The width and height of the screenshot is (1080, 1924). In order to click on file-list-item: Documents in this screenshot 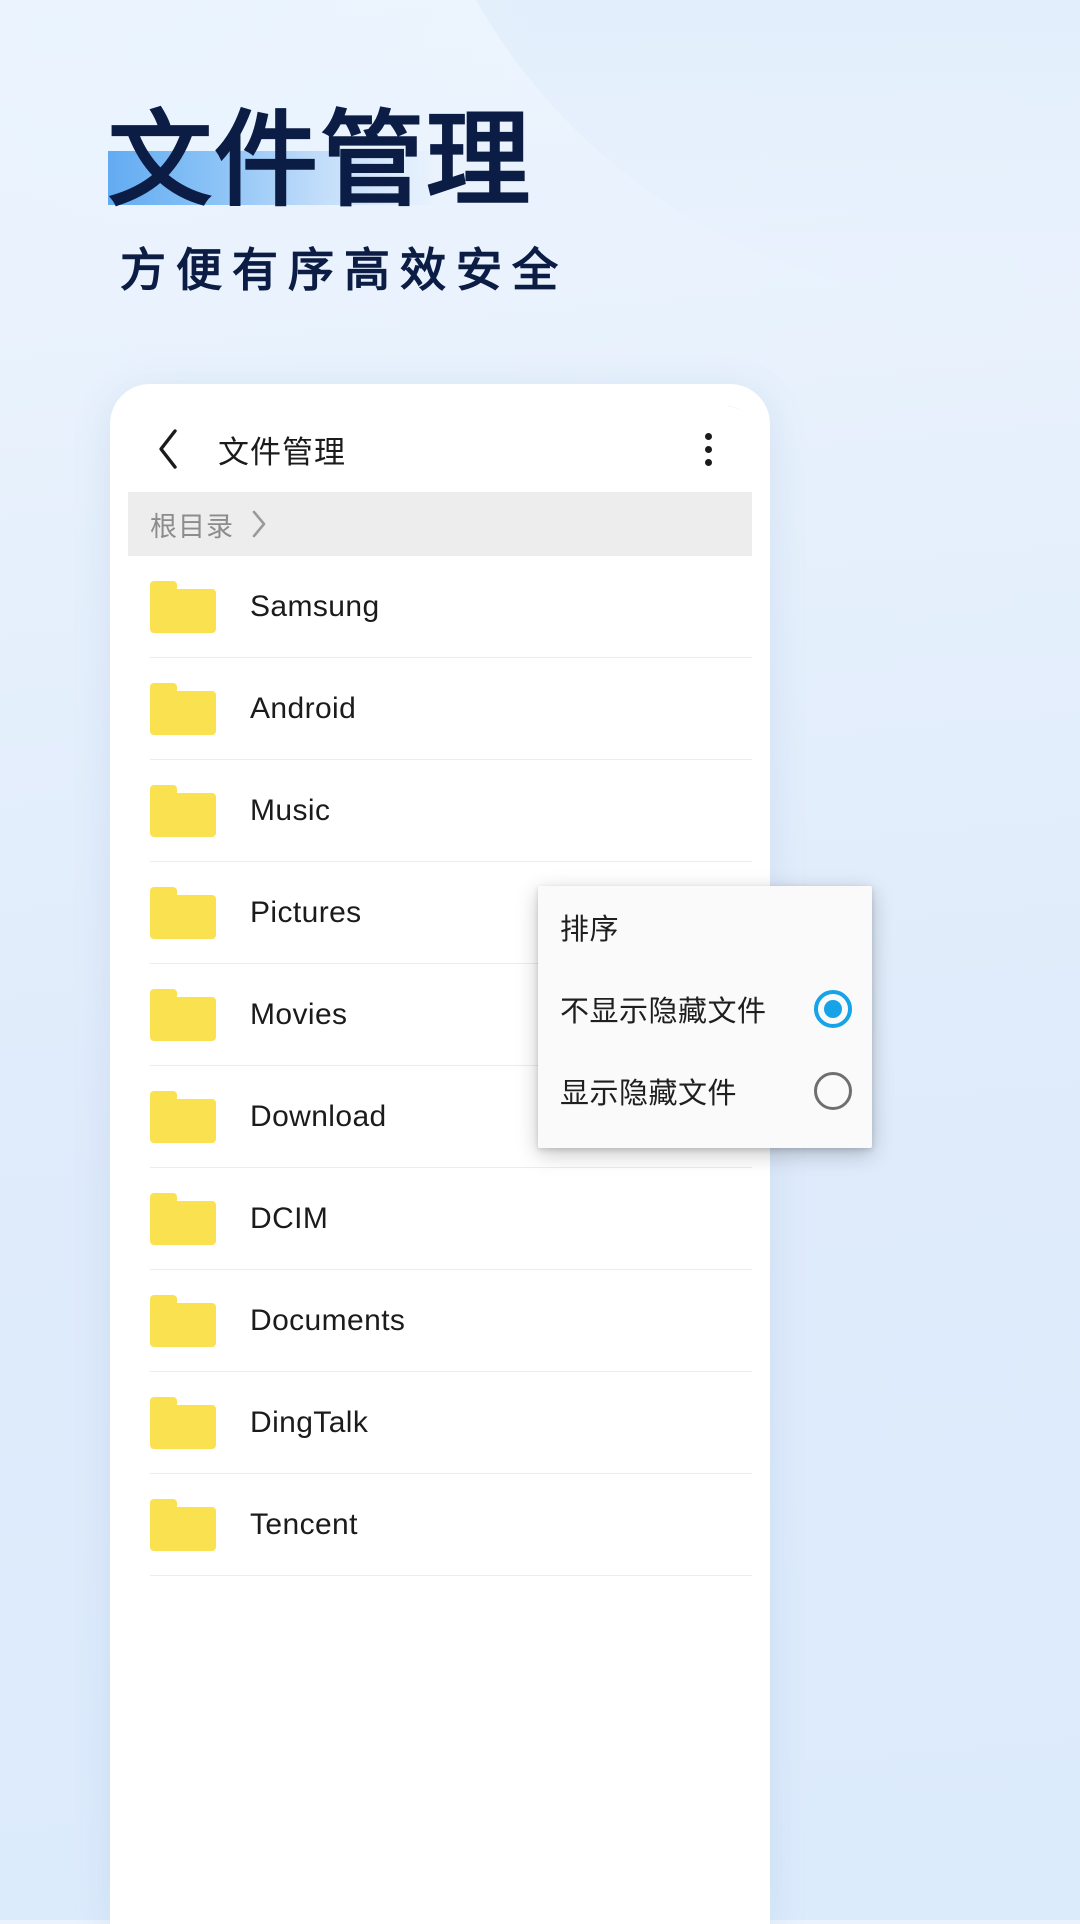, I will do `click(440, 1321)`.